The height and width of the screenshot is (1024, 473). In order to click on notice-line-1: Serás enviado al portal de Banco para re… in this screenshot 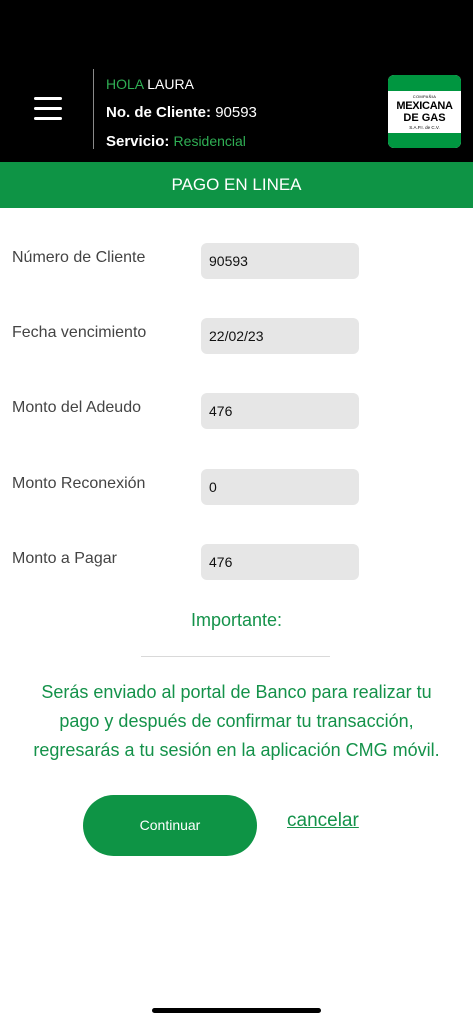, I will do `click(236, 692)`.